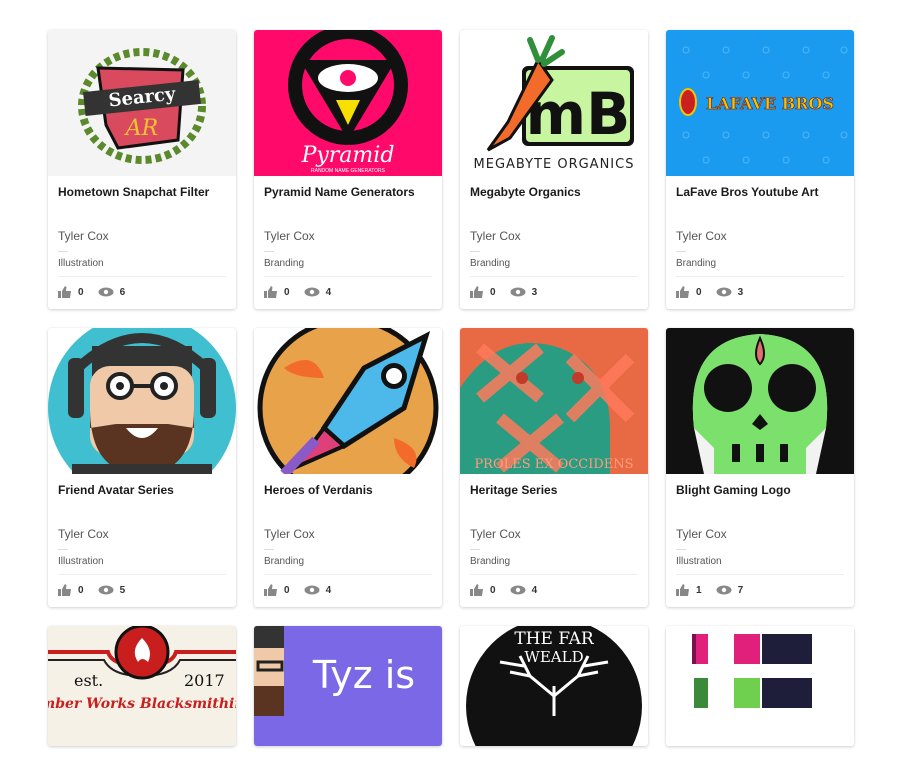 This screenshot has height=765, width=900. I want to click on project-thumbnail: PROLES EX OCCIDENS, so click(554, 401).